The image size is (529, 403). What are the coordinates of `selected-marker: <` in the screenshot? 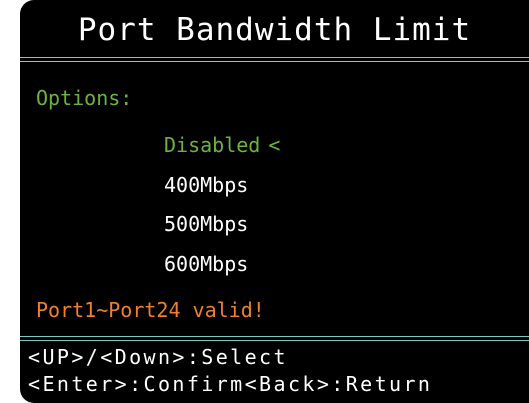 It's located at (274, 145).